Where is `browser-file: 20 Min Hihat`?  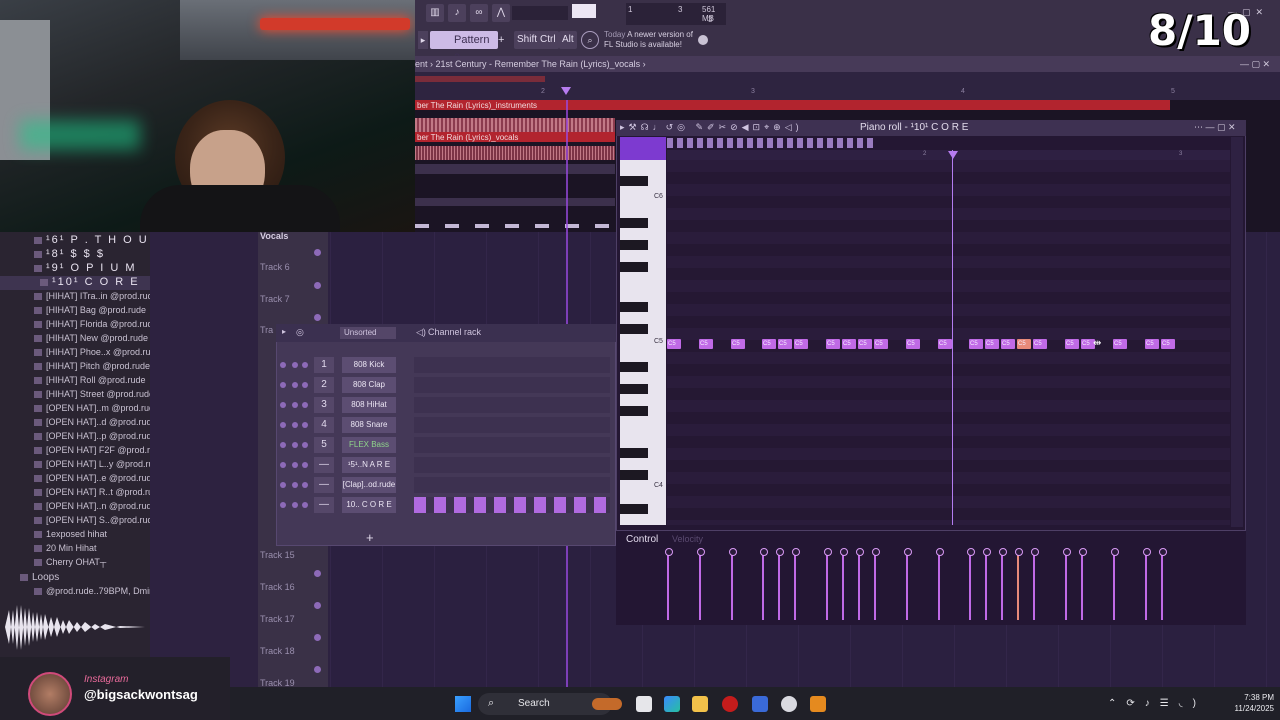 browser-file: 20 Min Hihat is located at coordinates (75, 550).